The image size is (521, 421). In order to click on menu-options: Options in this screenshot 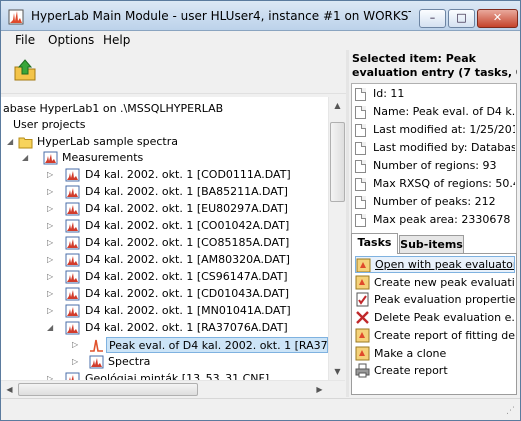, I will do `click(71, 40)`.